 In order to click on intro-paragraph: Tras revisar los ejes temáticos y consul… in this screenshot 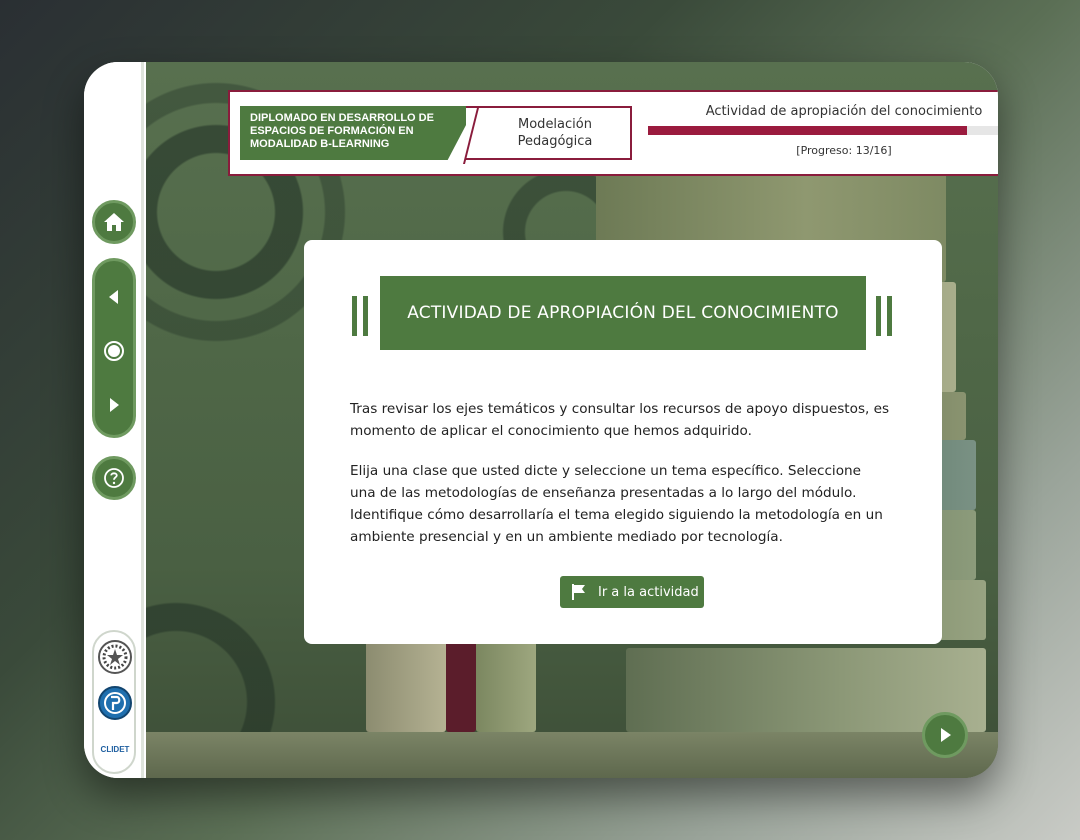, I will do `click(620, 420)`.